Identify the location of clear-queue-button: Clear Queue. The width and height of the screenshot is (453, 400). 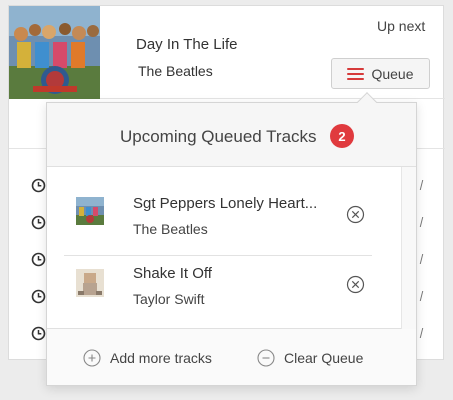
(310, 358).